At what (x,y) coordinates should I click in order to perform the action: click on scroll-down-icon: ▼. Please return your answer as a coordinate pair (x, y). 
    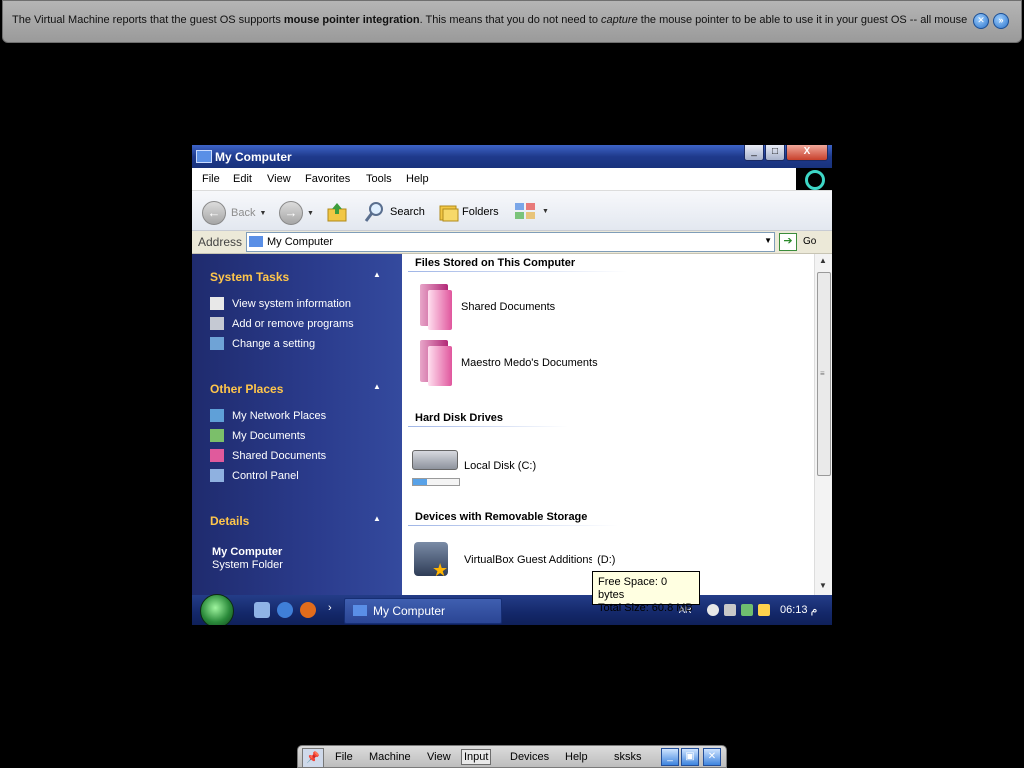
    Looking at the image, I should click on (823, 585).